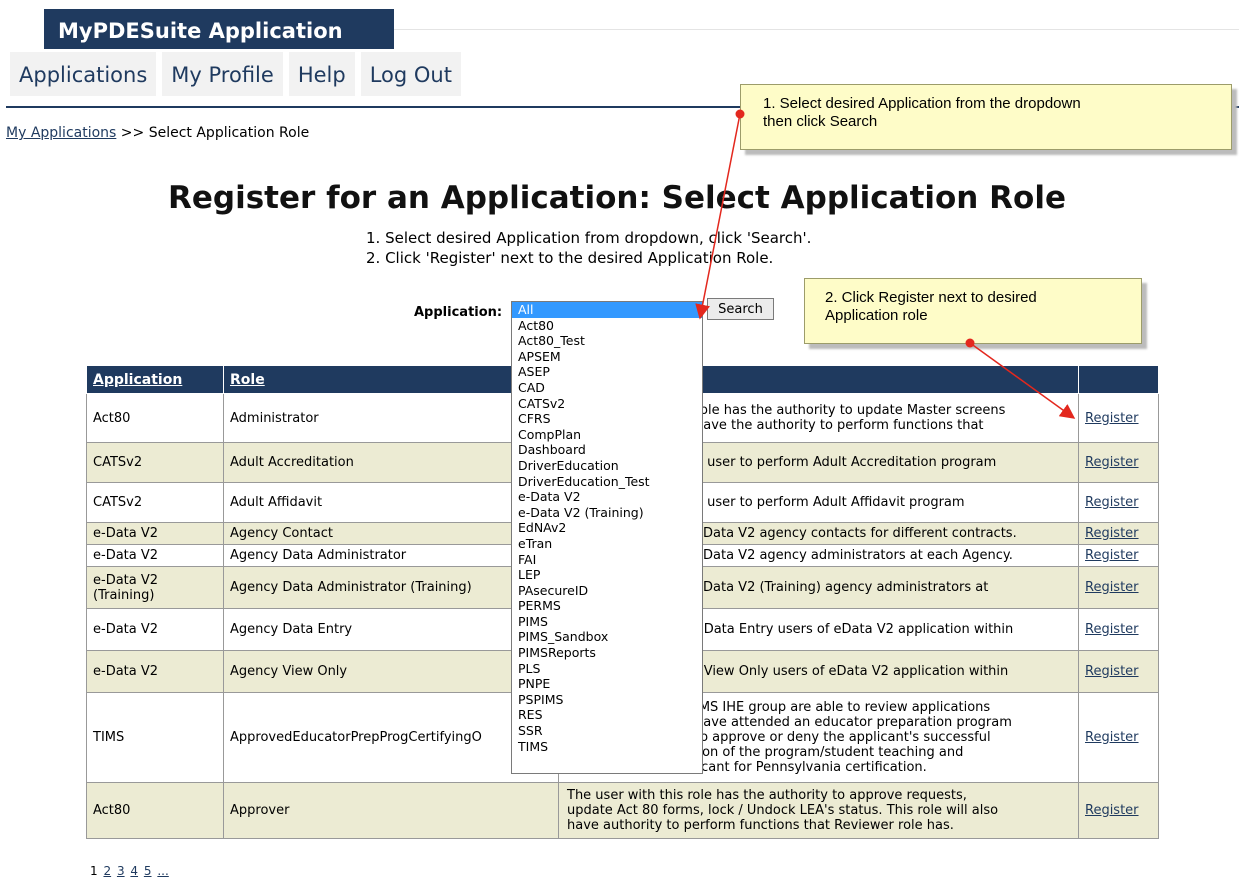  Describe the element at coordinates (607, 544) in the screenshot. I see `dropdown-option: eTran` at that location.